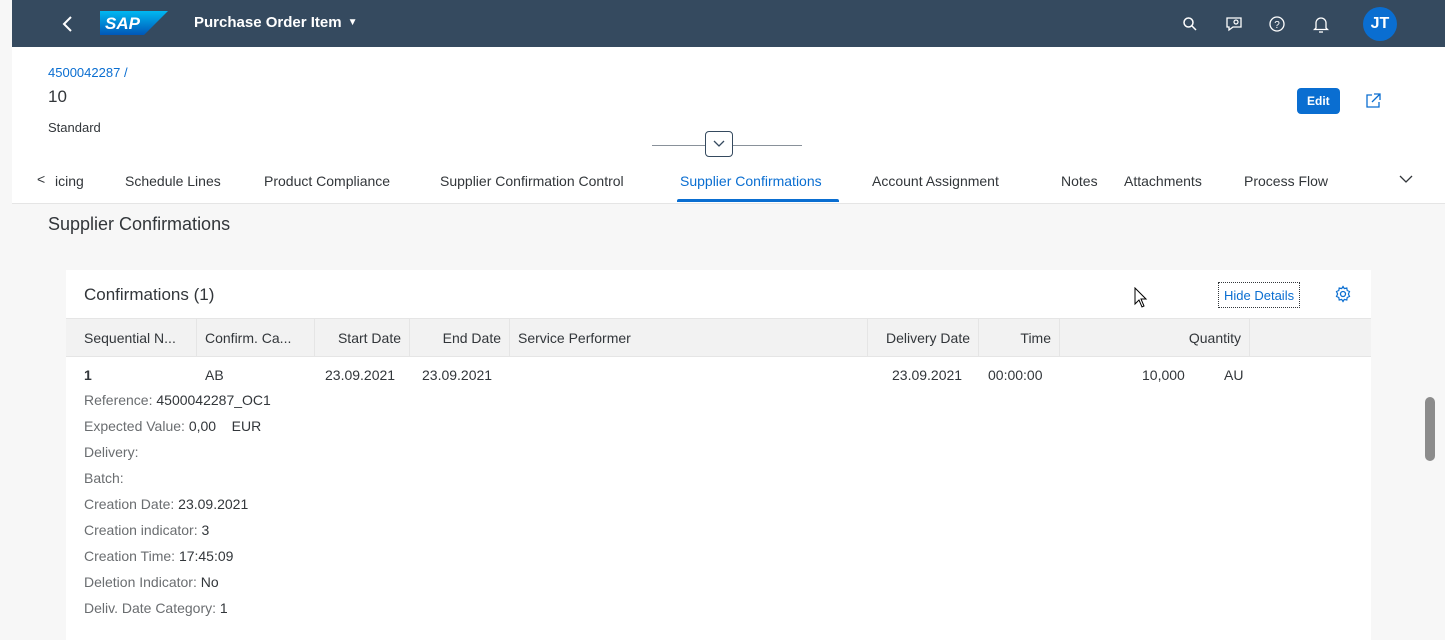 This screenshot has height=640, width=1445. Describe the element at coordinates (1155, 337) in the screenshot. I see `column-header-quantity: Quantity` at that location.